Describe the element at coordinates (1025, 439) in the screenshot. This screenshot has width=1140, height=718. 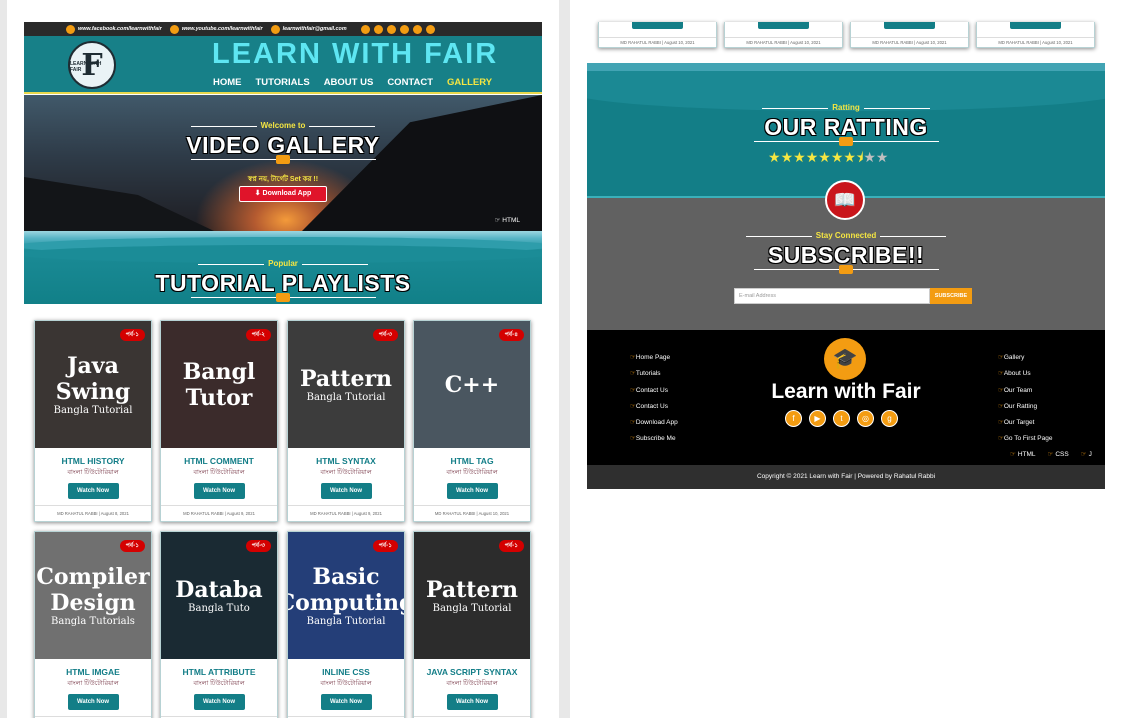
I see `footer-link: Go To First Page` at that location.